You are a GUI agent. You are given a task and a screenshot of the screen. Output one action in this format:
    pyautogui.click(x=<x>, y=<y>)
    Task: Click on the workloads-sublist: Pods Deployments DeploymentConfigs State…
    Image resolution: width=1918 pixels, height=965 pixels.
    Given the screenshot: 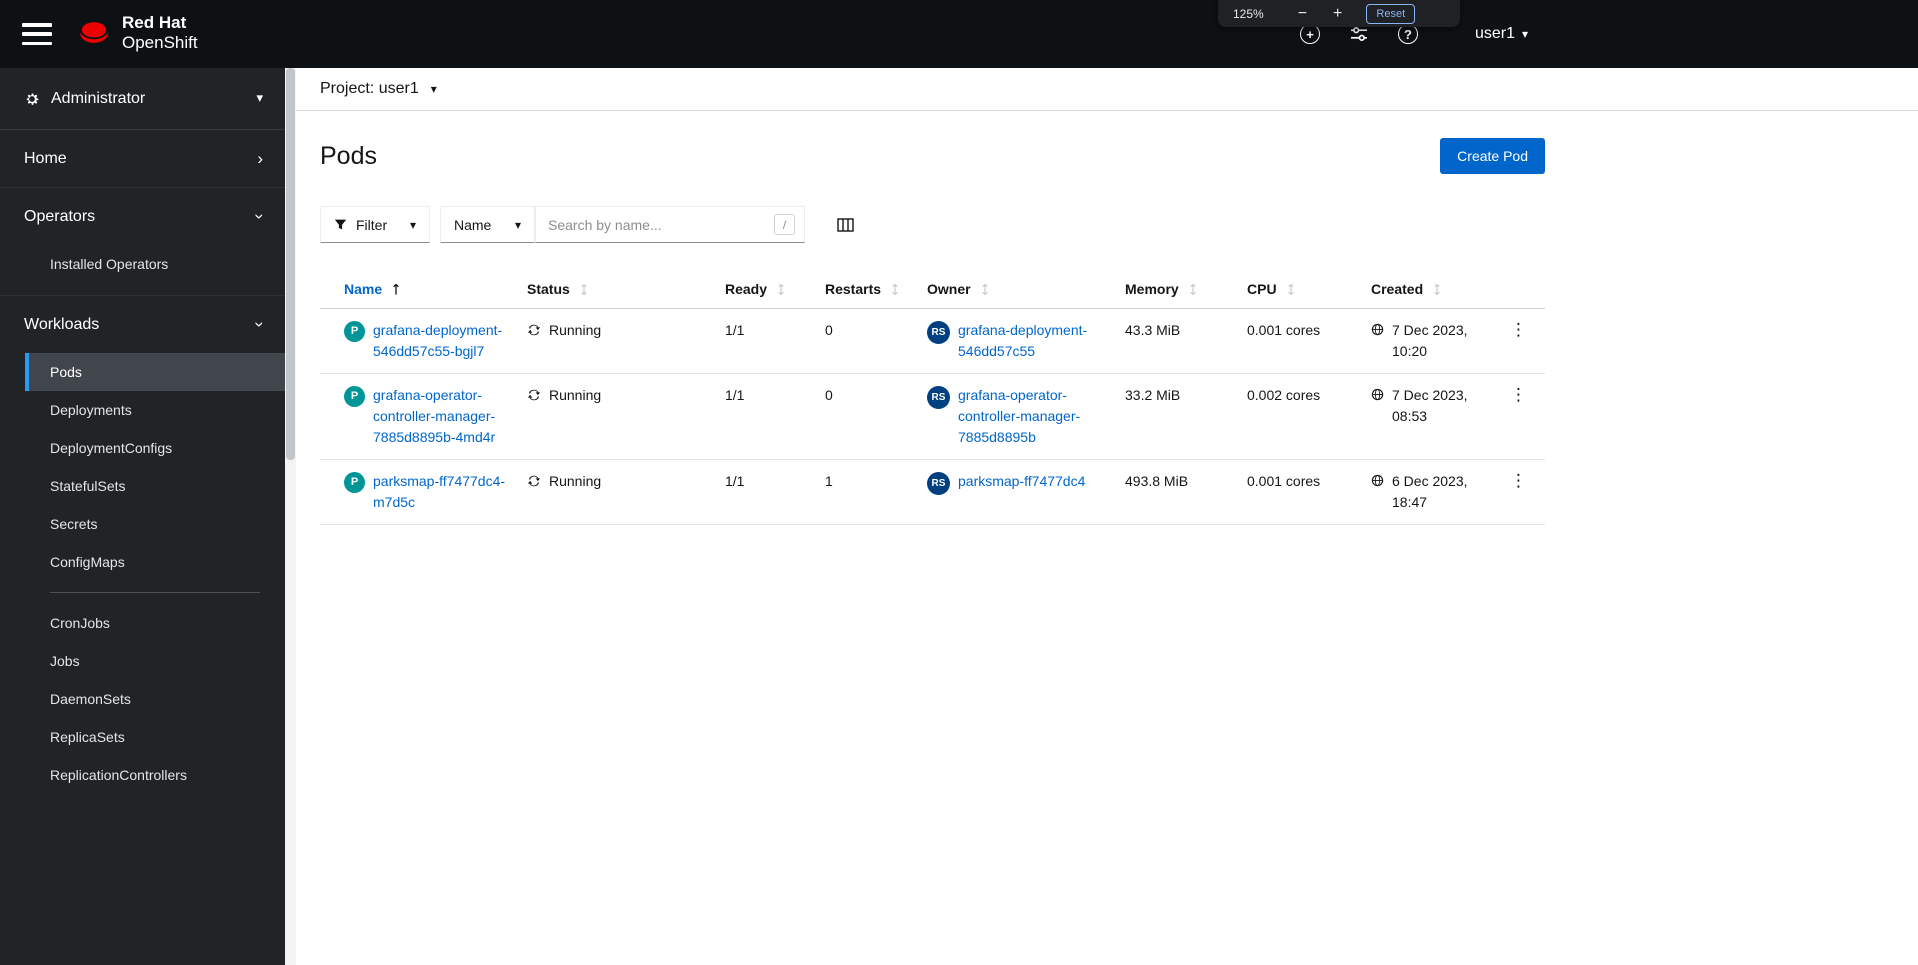 What is the action you would take?
    pyautogui.click(x=142, y=579)
    